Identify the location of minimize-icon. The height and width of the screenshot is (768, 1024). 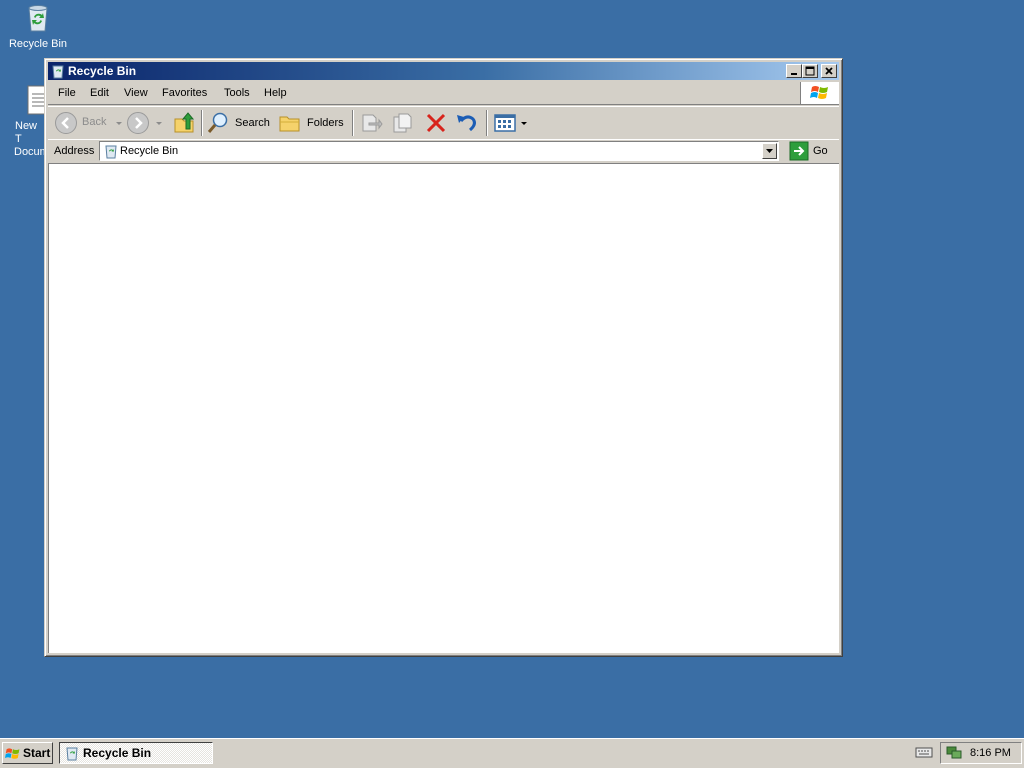
(794, 74).